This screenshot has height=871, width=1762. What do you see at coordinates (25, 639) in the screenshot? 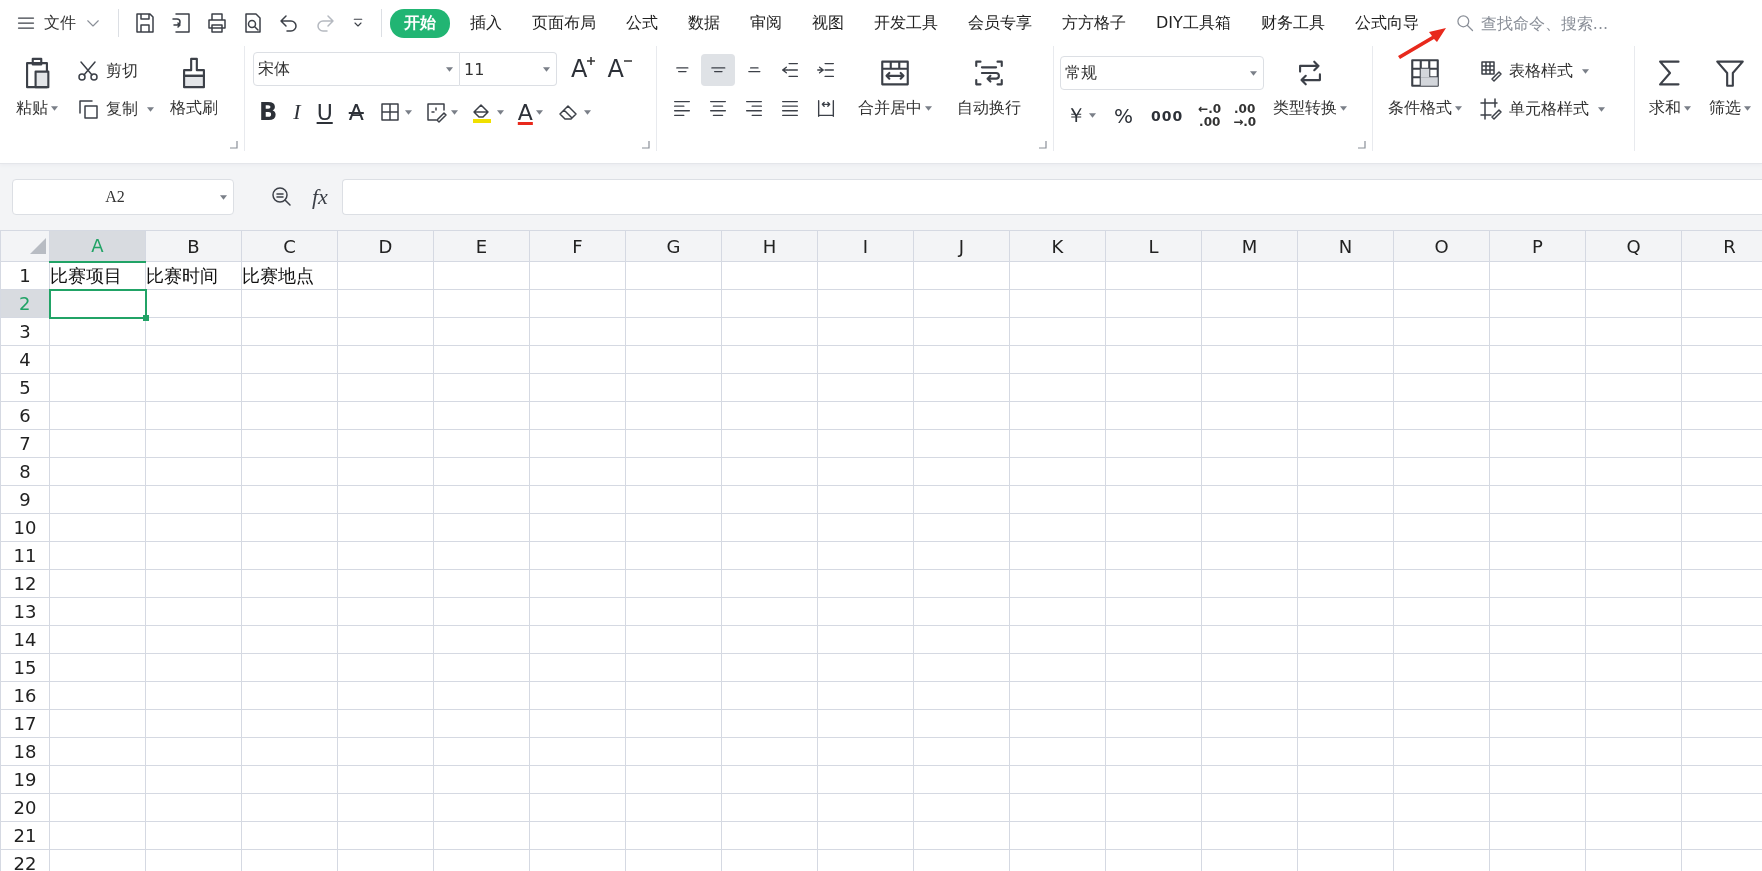
I see `row-header: 14` at bounding box center [25, 639].